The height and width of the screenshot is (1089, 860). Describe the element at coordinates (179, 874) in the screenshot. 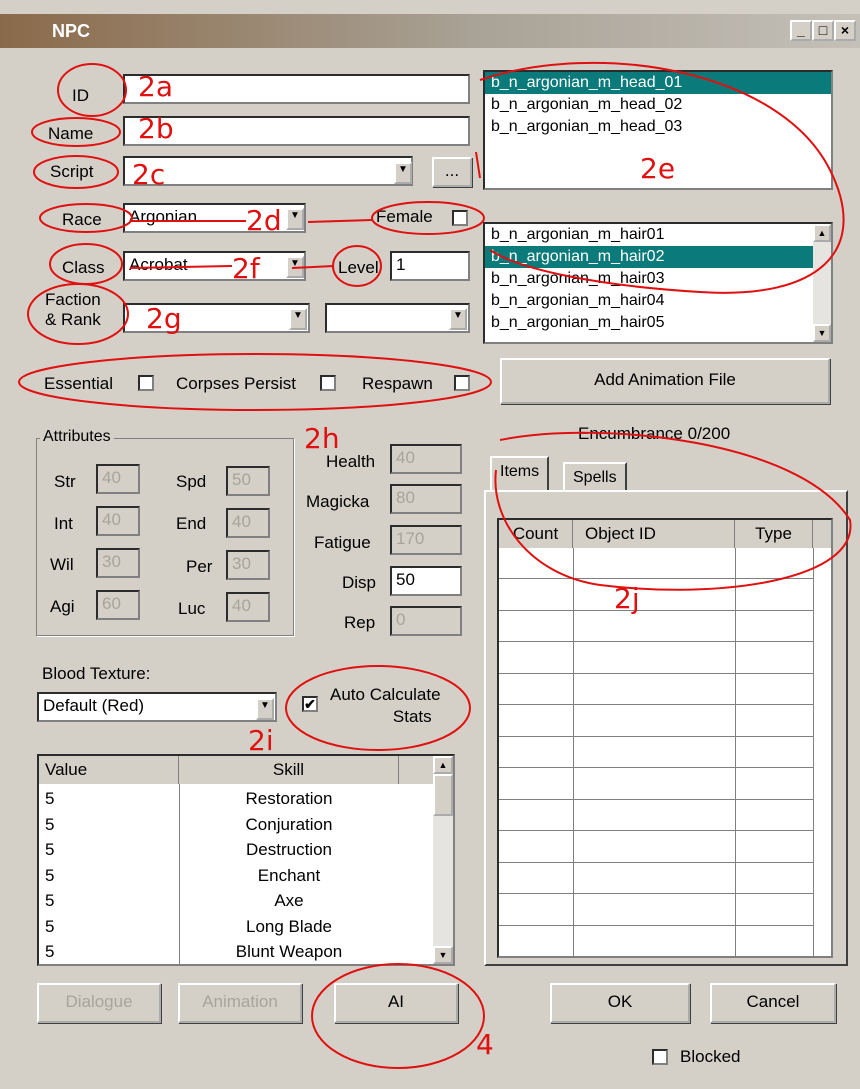

I see `grid-line` at that location.